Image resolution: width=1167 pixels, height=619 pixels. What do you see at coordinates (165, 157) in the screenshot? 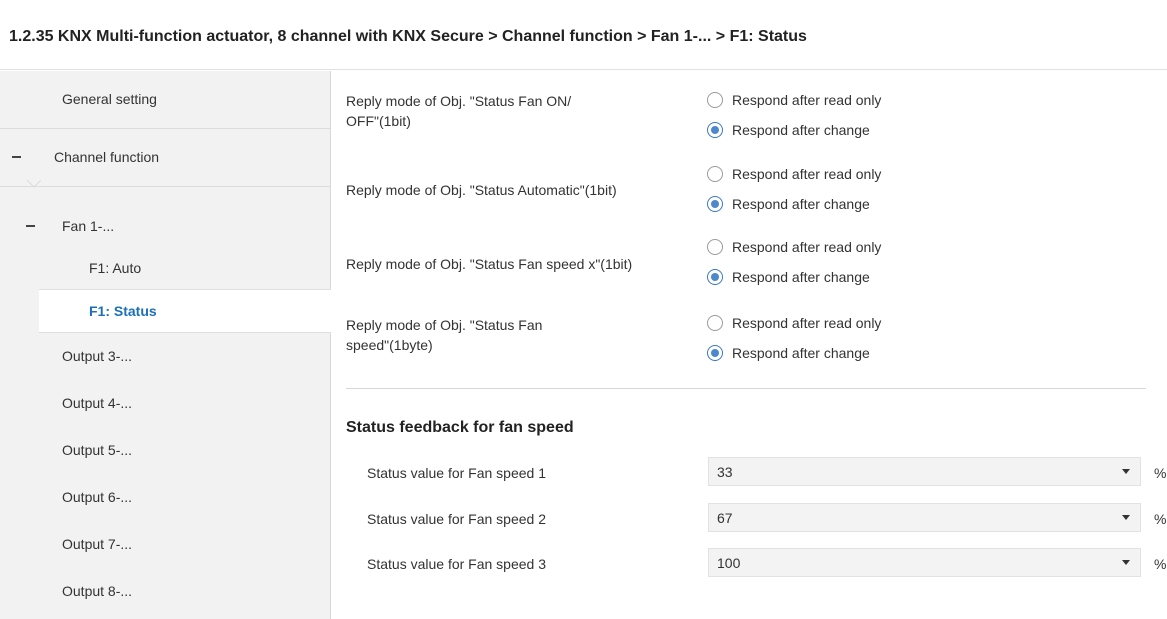
I see `sidebar-item-channel-function: Channel function` at bounding box center [165, 157].